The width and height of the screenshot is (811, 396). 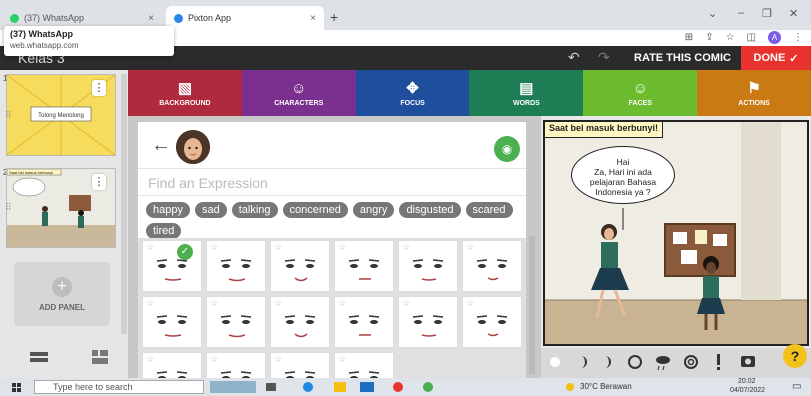 I want to click on share-icon: ⇪, so click(x=709, y=37).